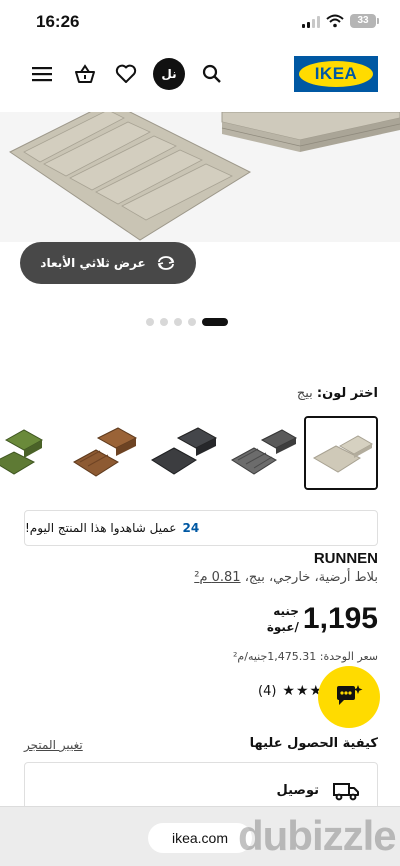  Describe the element at coordinates (187, 322) in the screenshot. I see `carousel-pagination` at that location.